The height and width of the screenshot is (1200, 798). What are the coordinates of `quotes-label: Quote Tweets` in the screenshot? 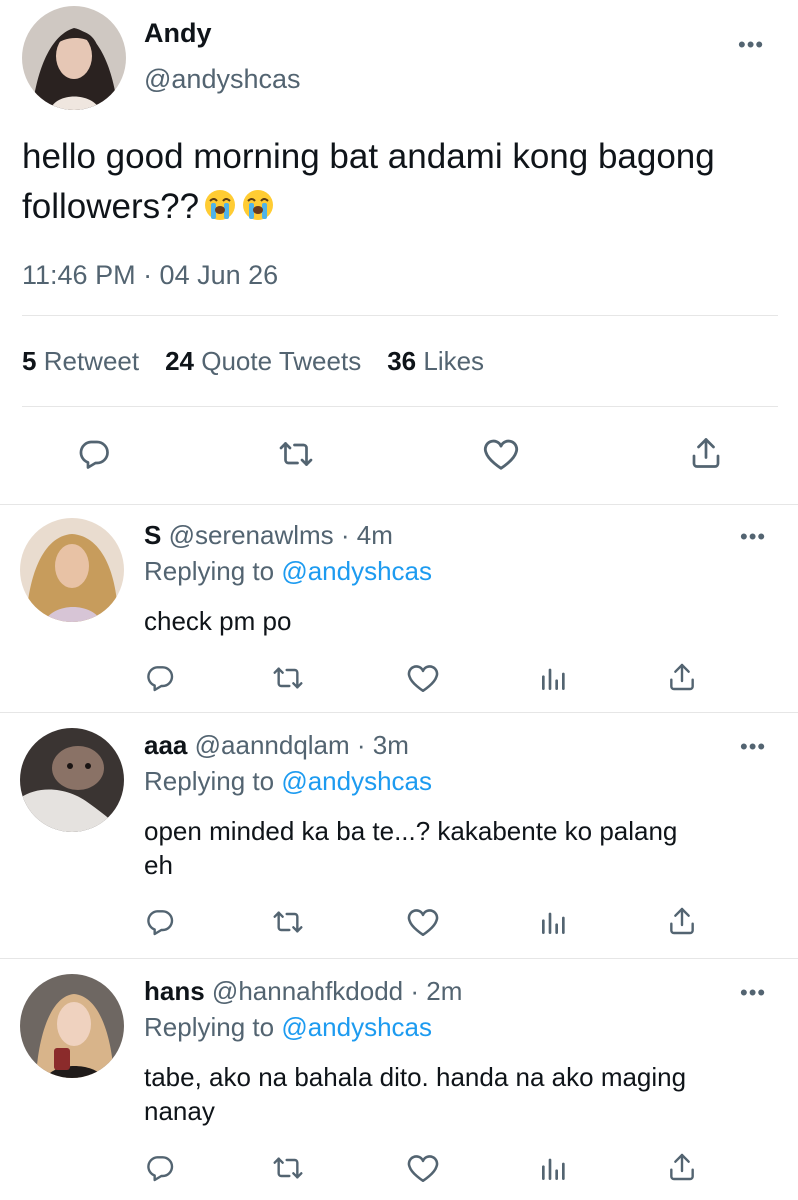 It's located at (281, 361).